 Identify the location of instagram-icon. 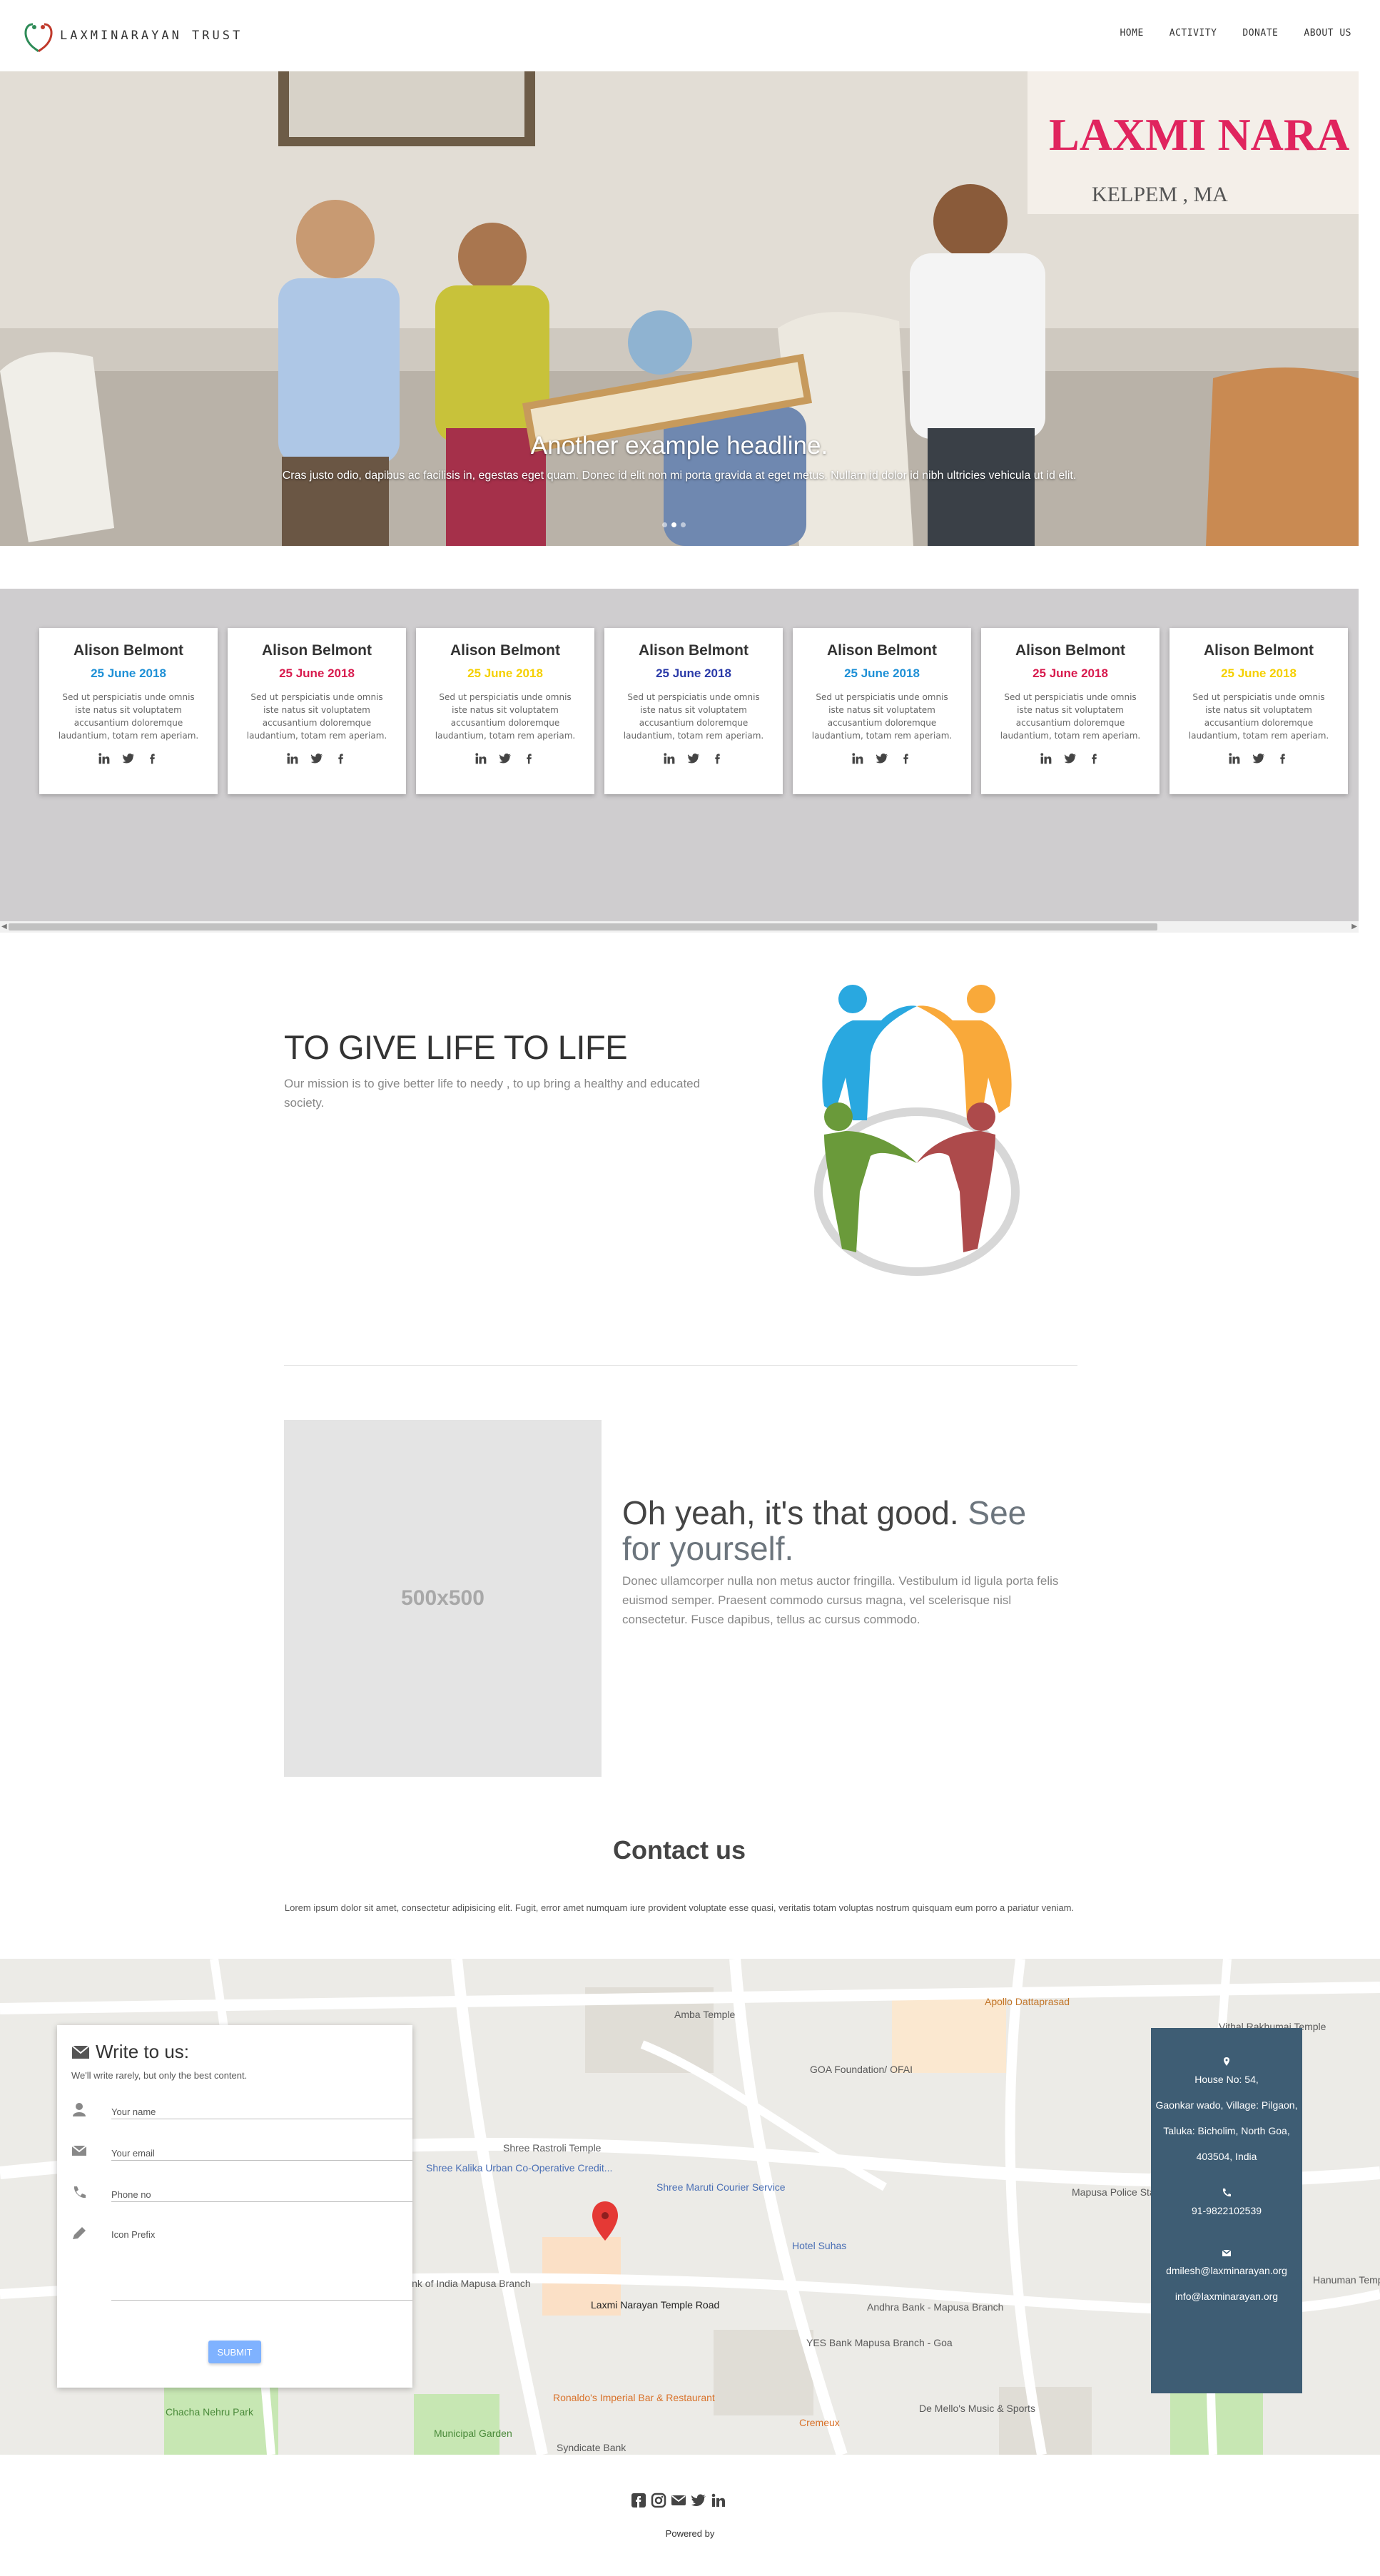
(658, 2500).